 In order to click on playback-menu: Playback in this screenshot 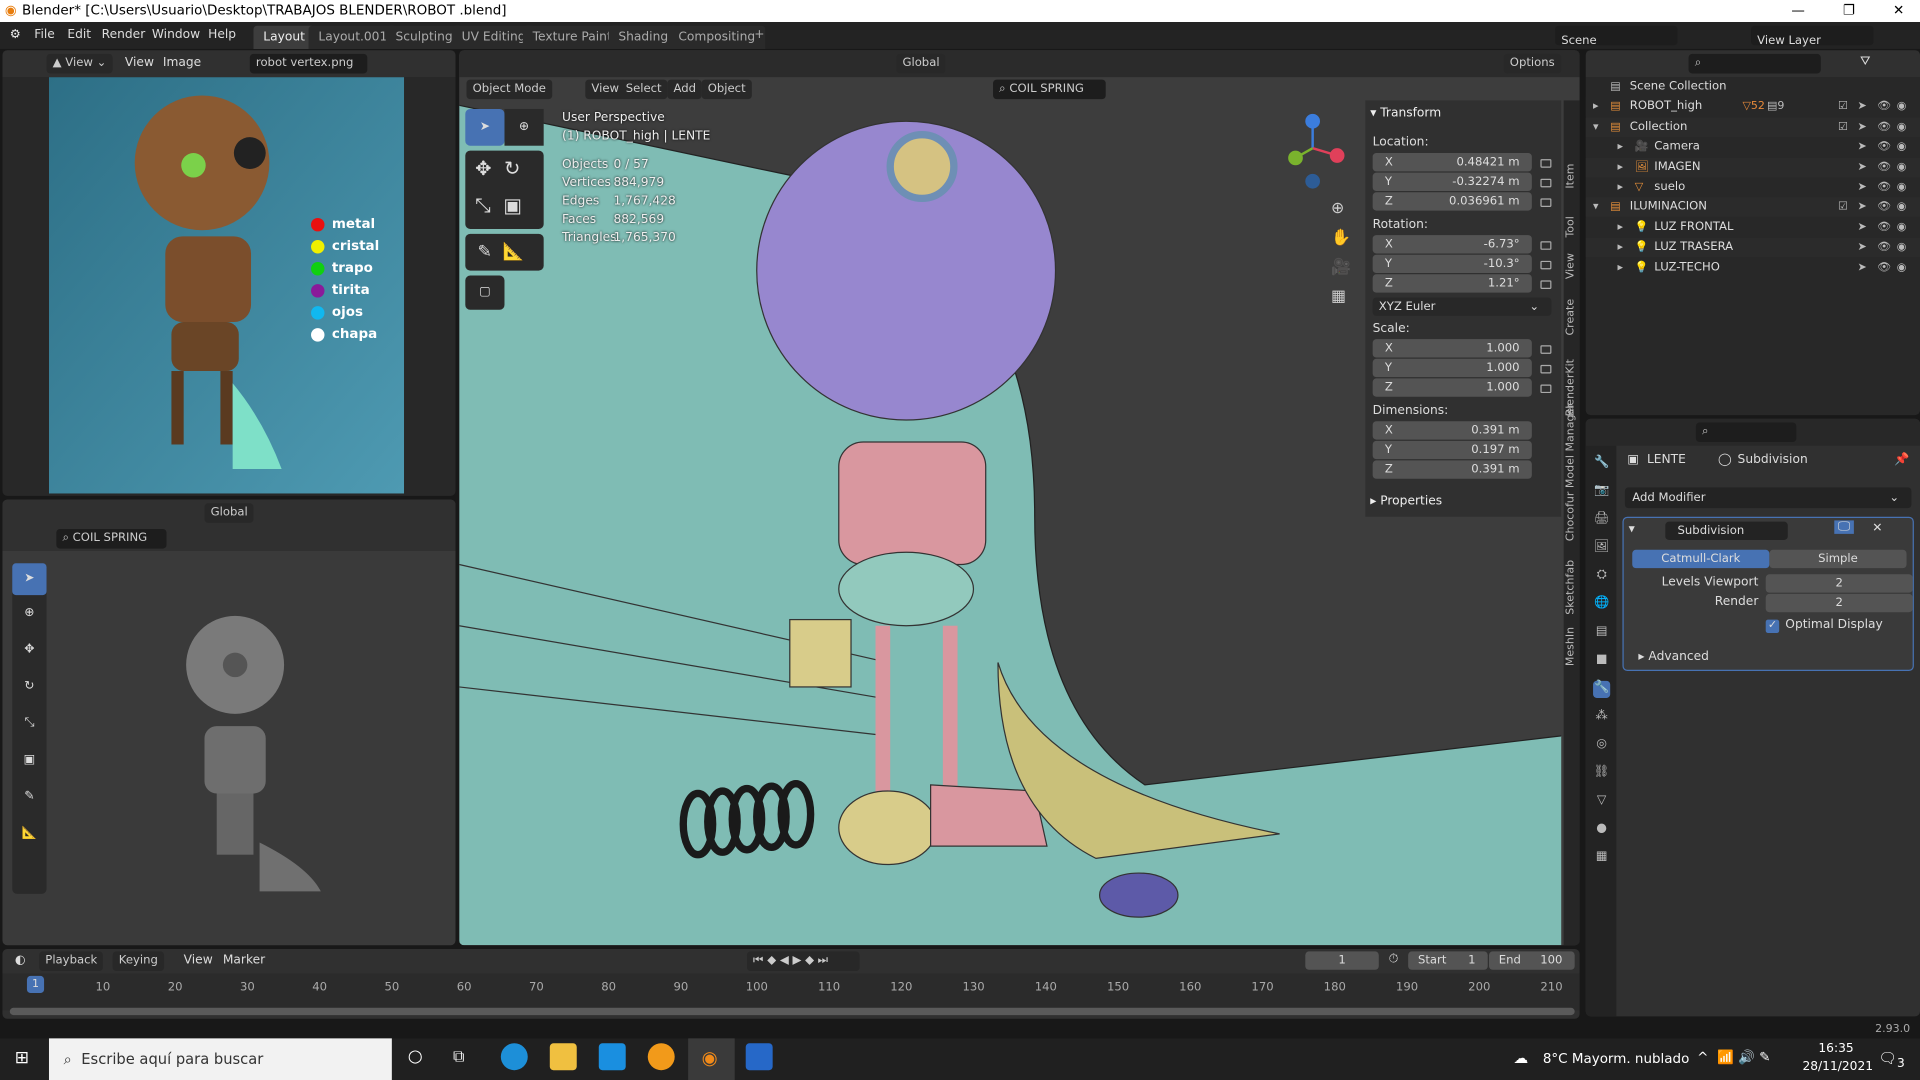, I will do `click(71, 961)`.